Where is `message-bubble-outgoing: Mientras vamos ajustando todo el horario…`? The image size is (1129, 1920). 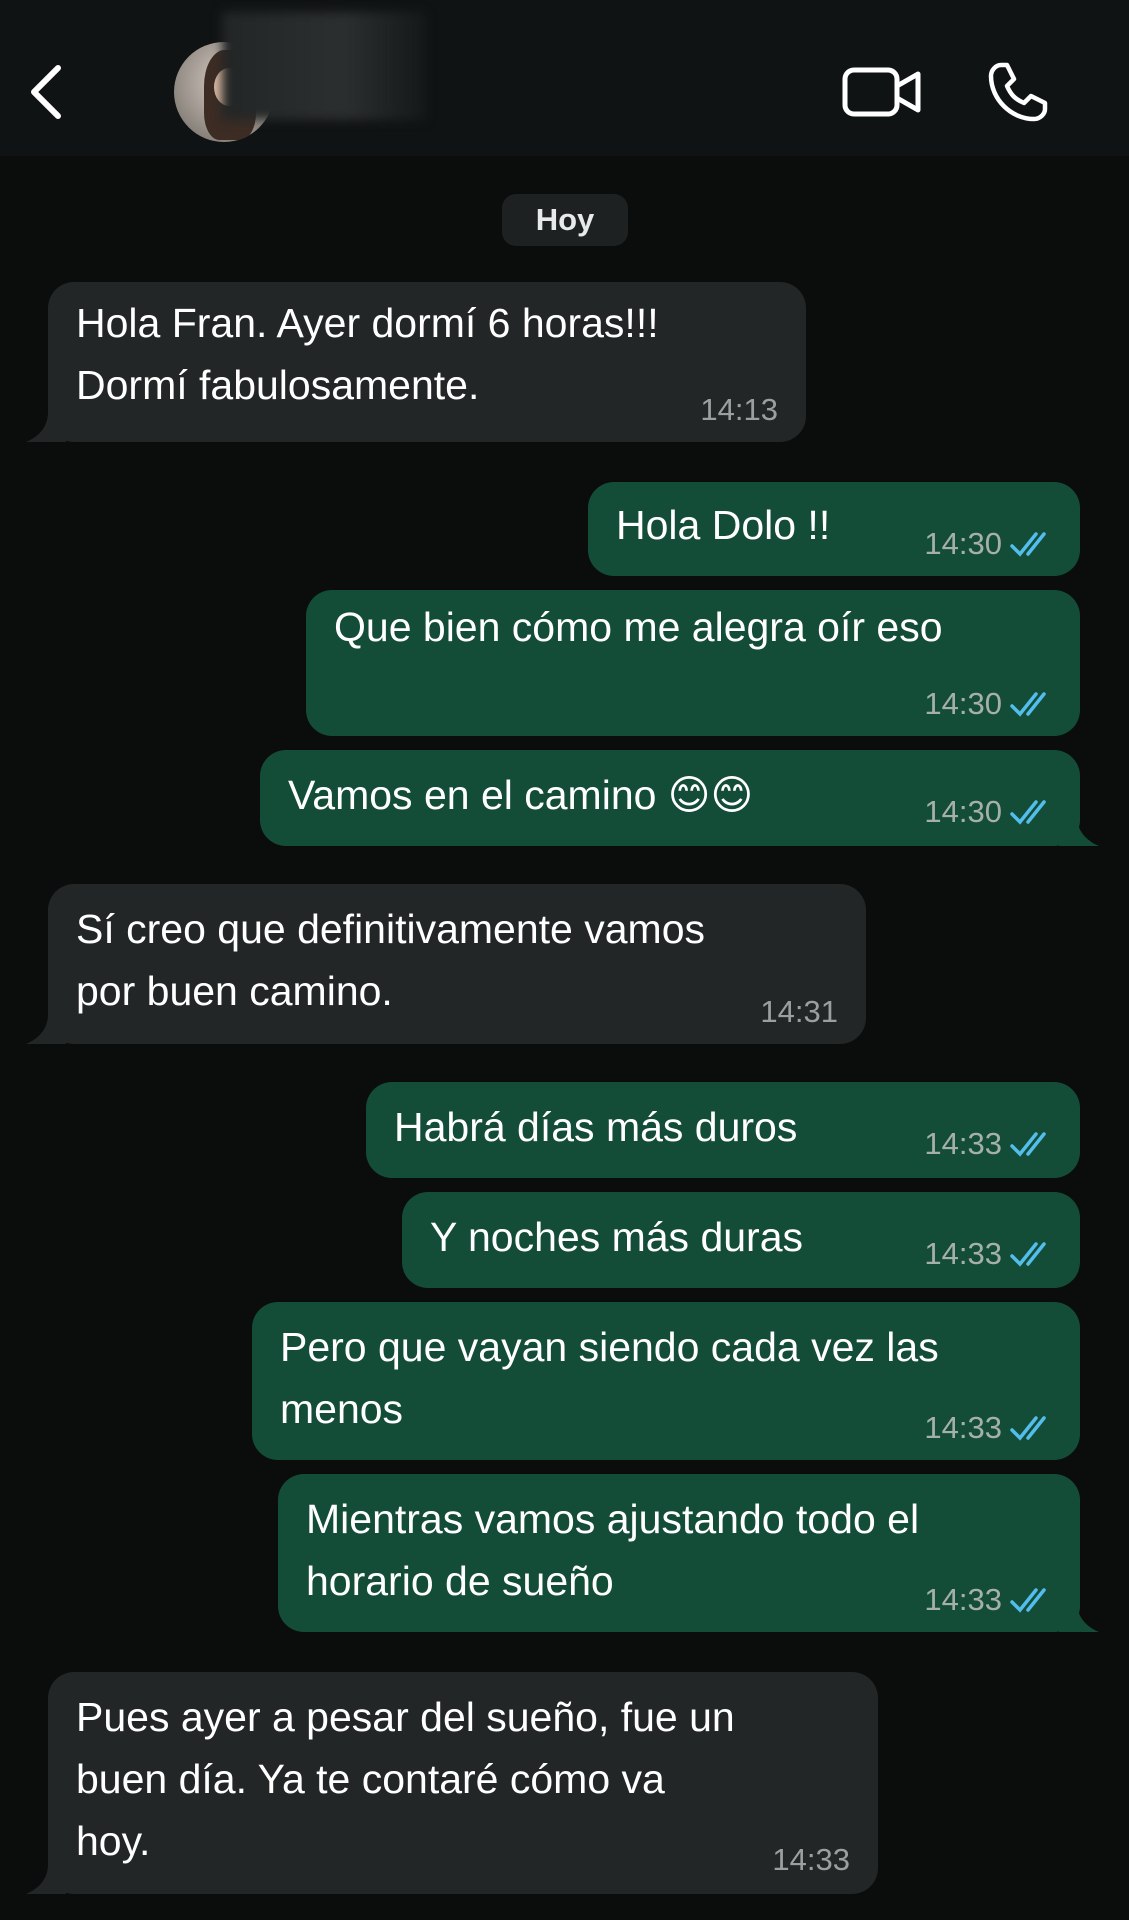
message-bubble-outgoing: Mientras vamos ajustando todo el horario… is located at coordinates (679, 1553).